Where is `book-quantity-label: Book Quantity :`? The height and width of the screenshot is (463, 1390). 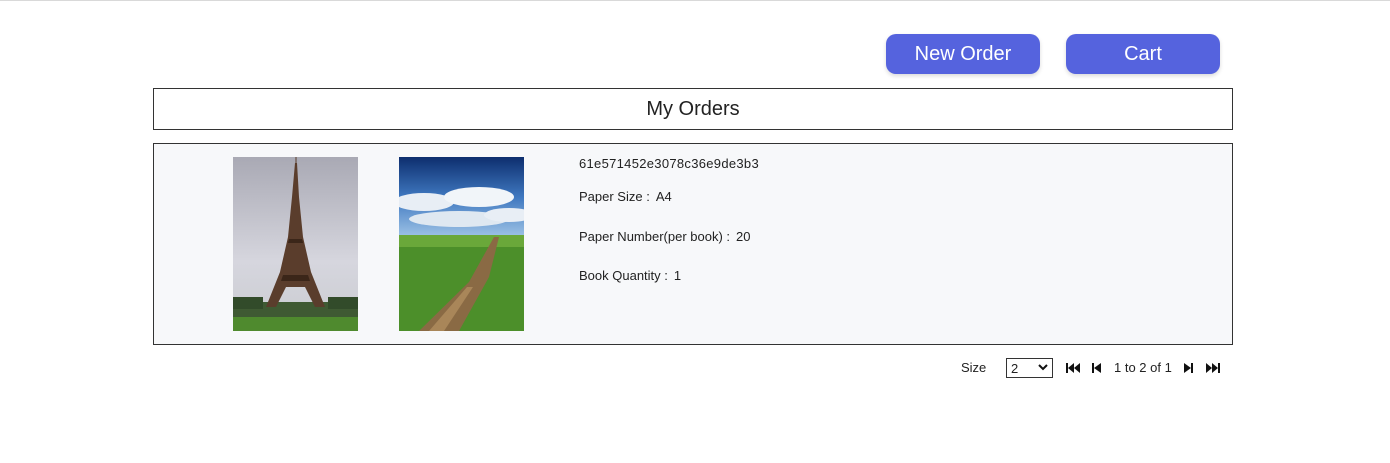 book-quantity-label: Book Quantity : is located at coordinates (623, 275).